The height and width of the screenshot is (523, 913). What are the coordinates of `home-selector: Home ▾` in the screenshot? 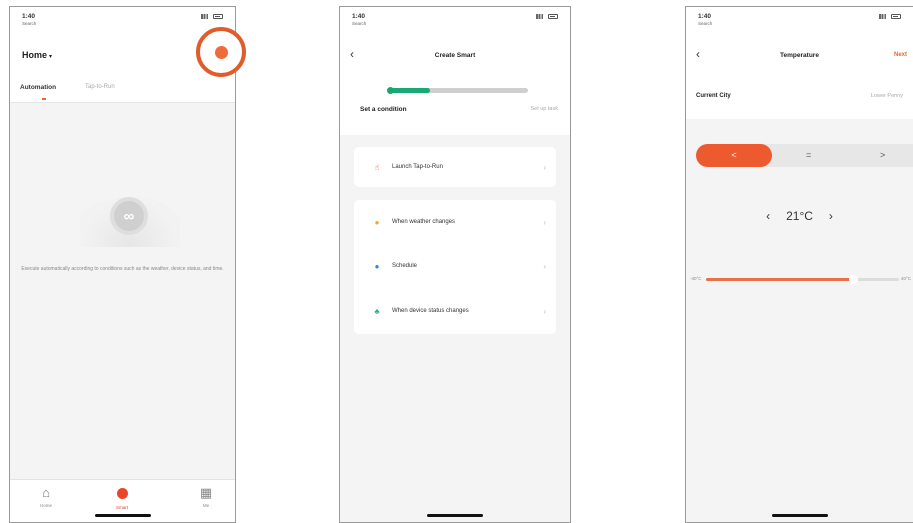 It's located at (37, 55).